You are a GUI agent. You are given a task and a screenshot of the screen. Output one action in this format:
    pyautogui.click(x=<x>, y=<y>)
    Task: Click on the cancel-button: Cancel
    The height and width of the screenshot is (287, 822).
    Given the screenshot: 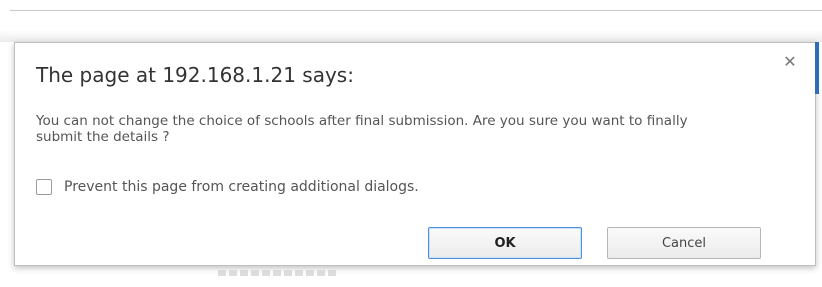 What is the action you would take?
    pyautogui.click(x=684, y=243)
    